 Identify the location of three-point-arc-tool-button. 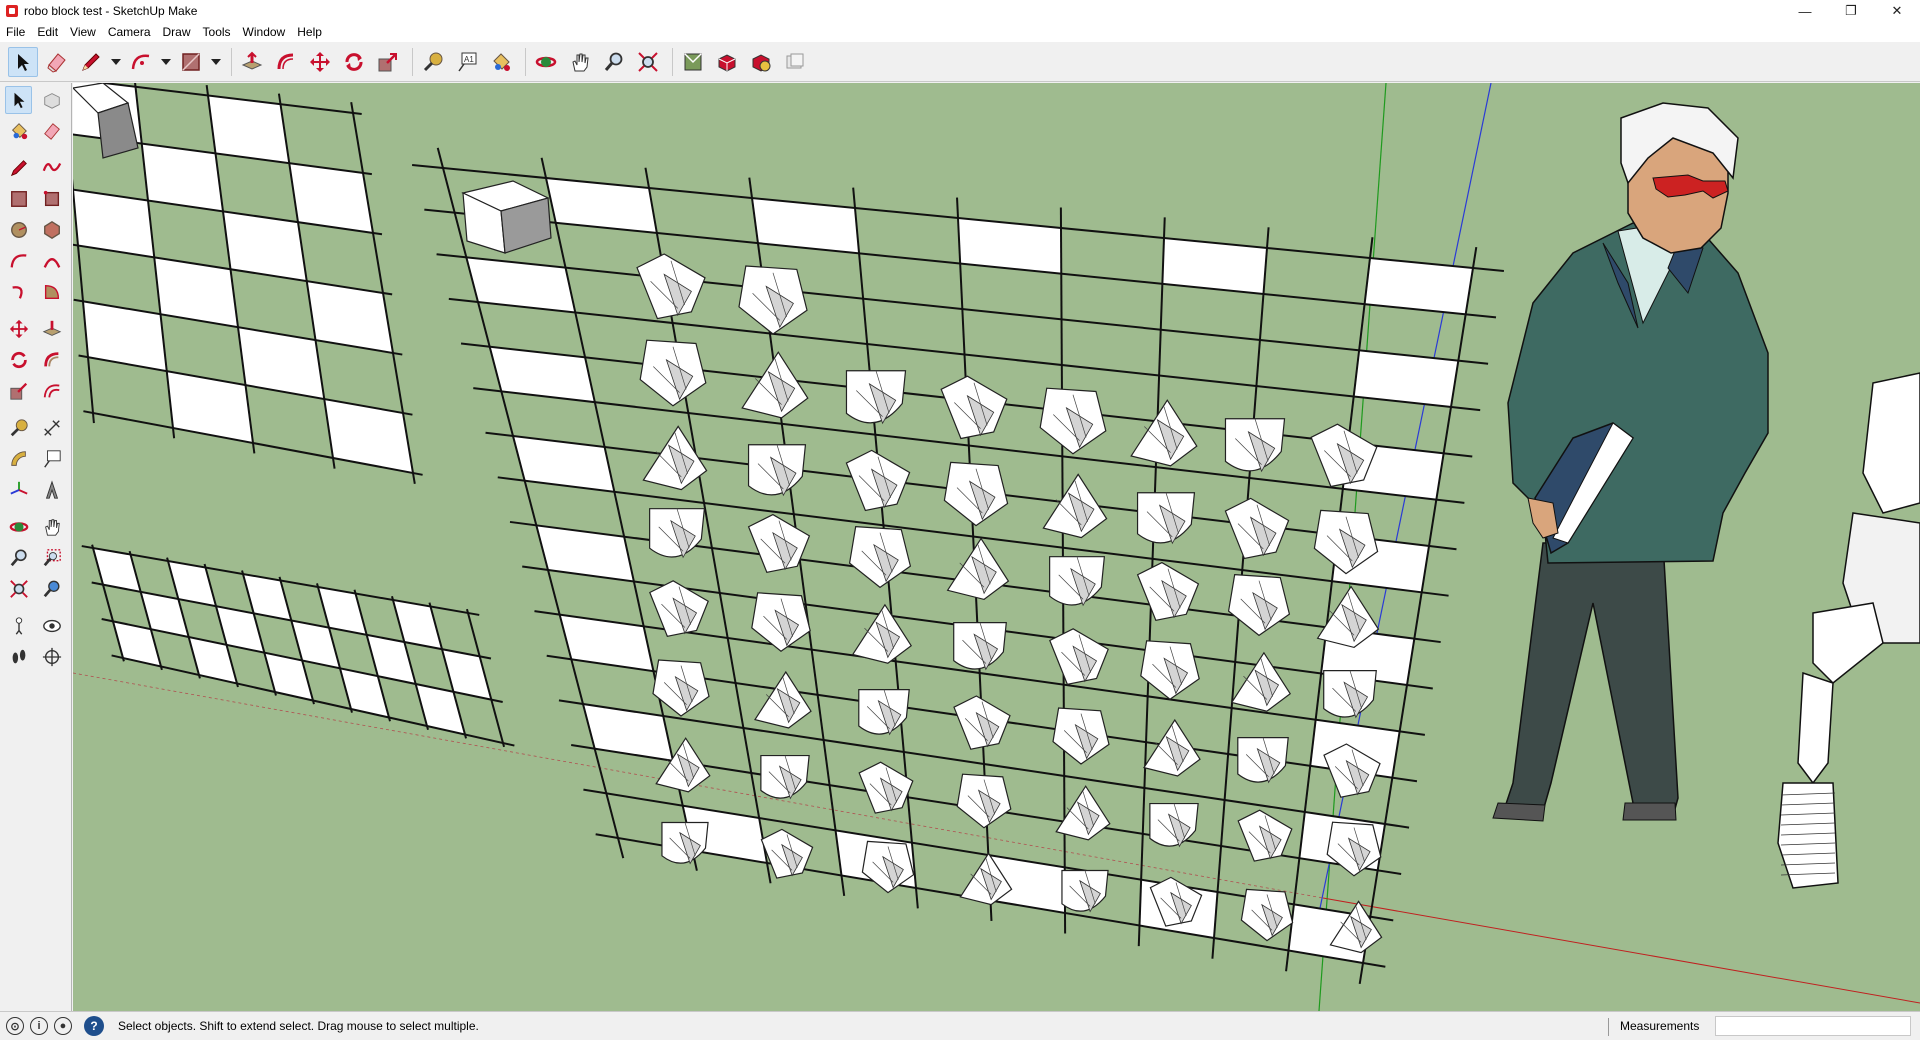
(18, 292).